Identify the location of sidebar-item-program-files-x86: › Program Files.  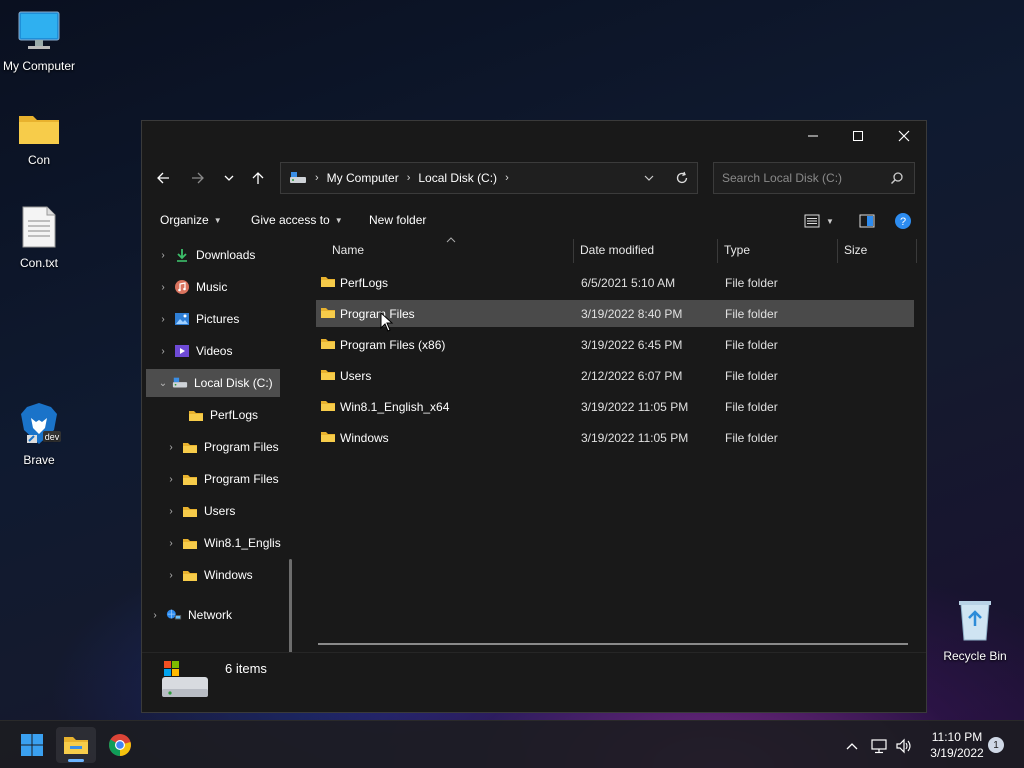
(223, 479).